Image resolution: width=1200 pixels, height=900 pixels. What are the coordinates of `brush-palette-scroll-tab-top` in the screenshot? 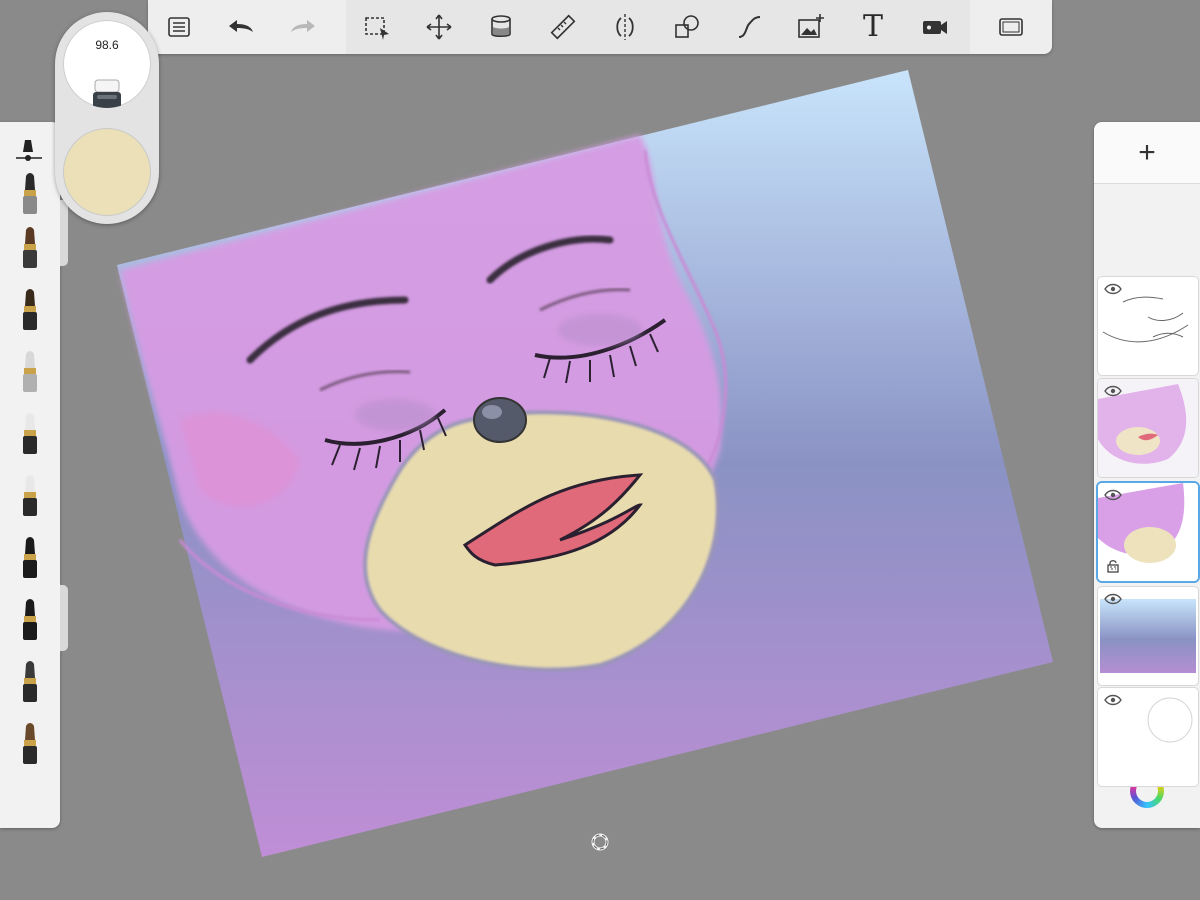 It's located at (64, 233).